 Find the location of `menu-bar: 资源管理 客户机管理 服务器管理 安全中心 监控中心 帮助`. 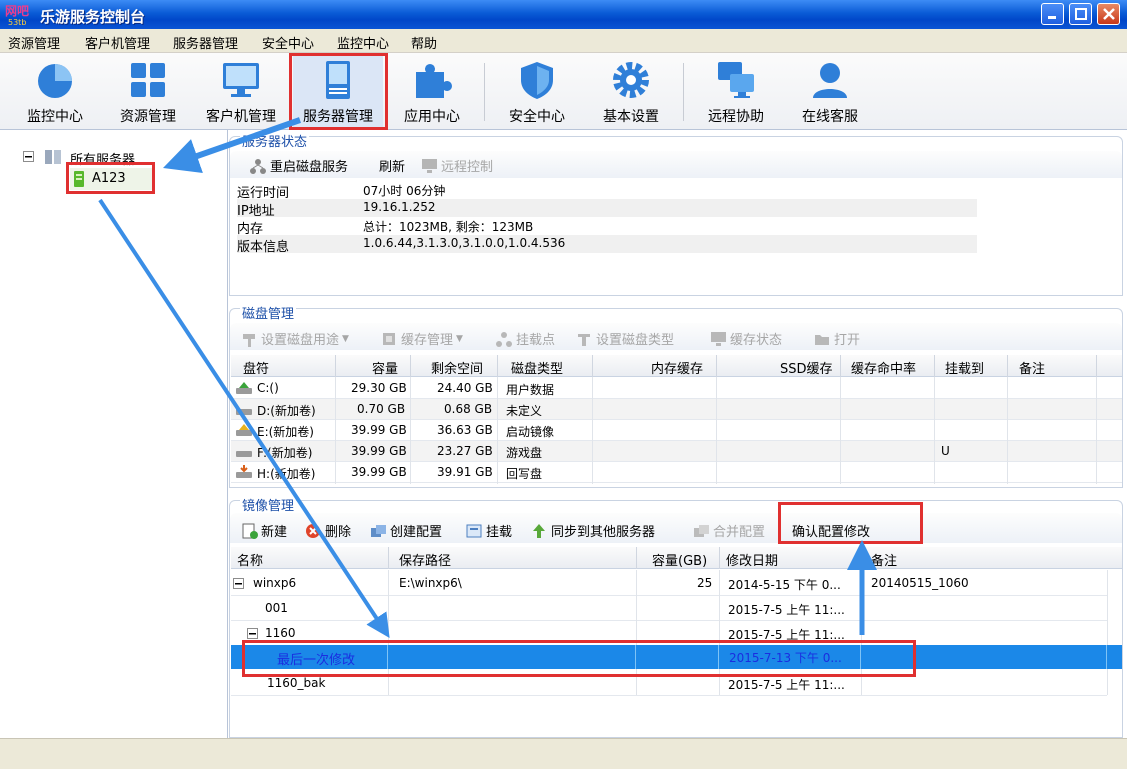

menu-bar: 资源管理 客户机管理 服务器管理 安全中心 监控中心 帮助 is located at coordinates (563, 41).